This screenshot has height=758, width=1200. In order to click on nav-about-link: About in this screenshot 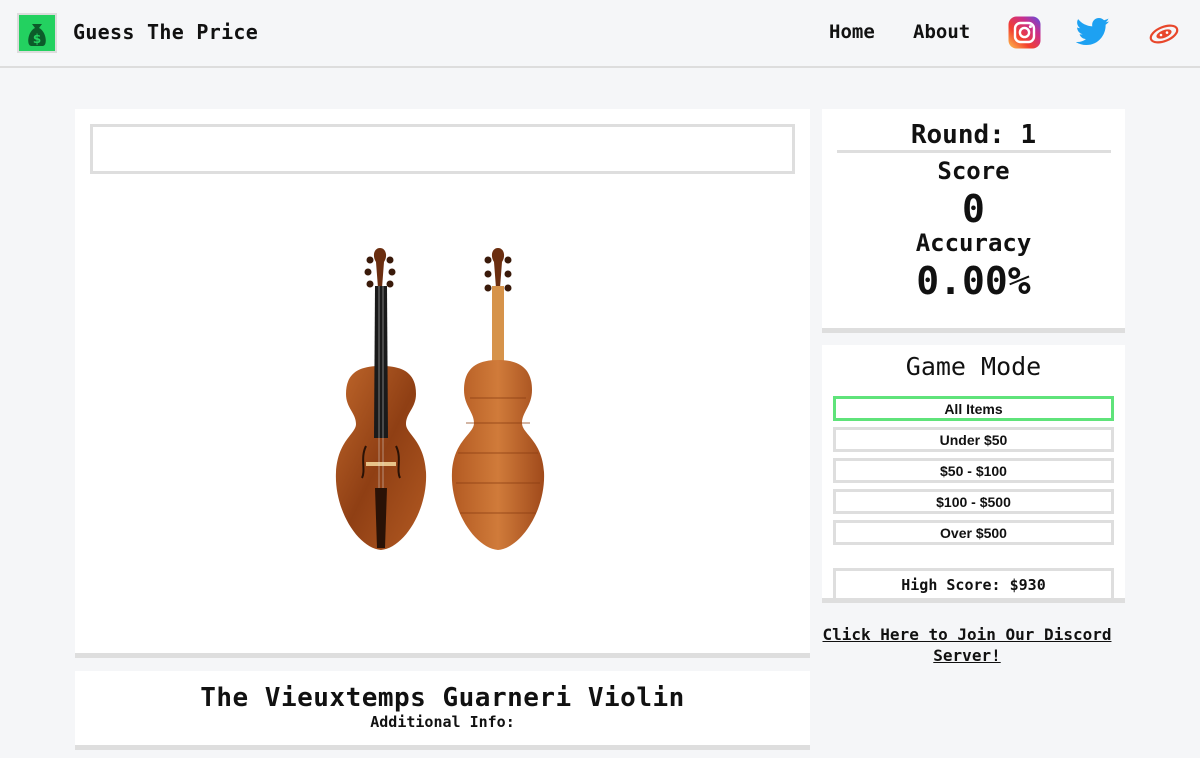, I will do `click(941, 32)`.